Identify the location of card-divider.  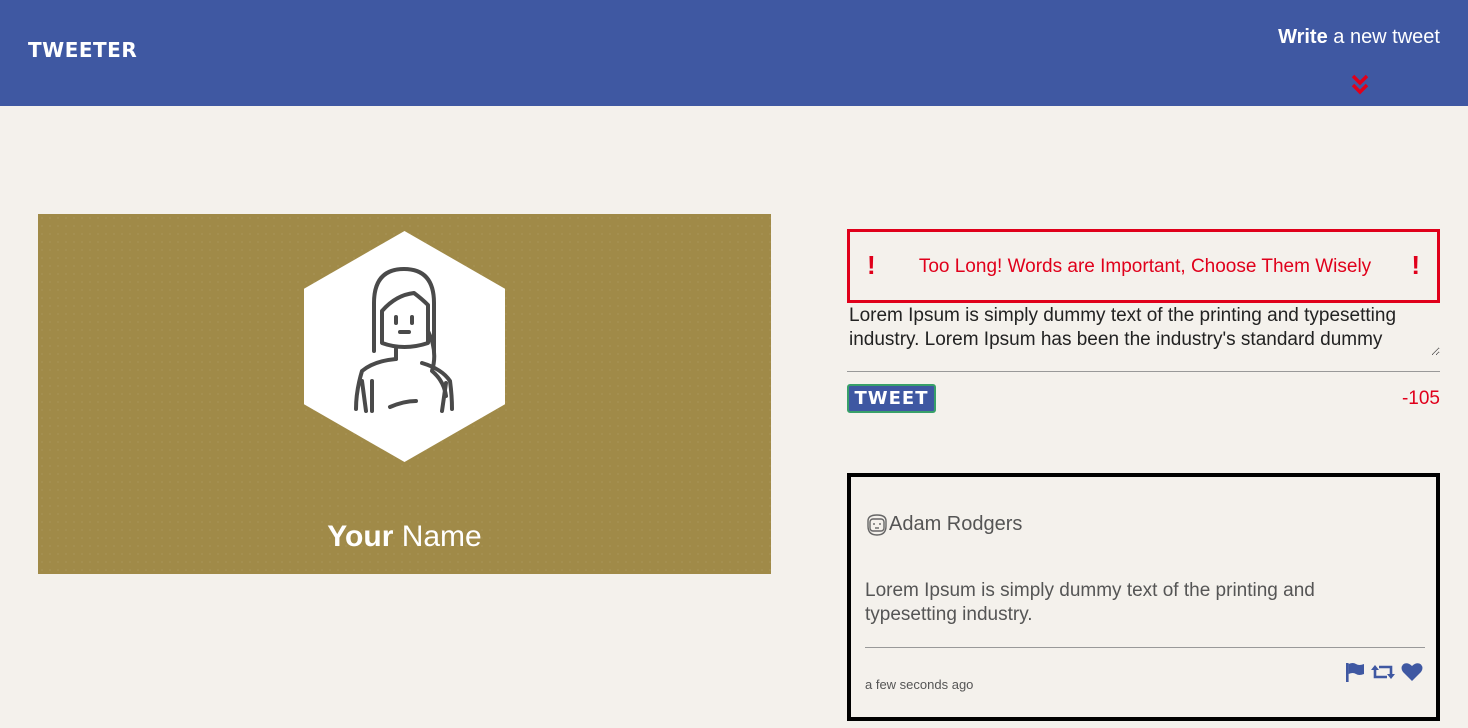
(1145, 647).